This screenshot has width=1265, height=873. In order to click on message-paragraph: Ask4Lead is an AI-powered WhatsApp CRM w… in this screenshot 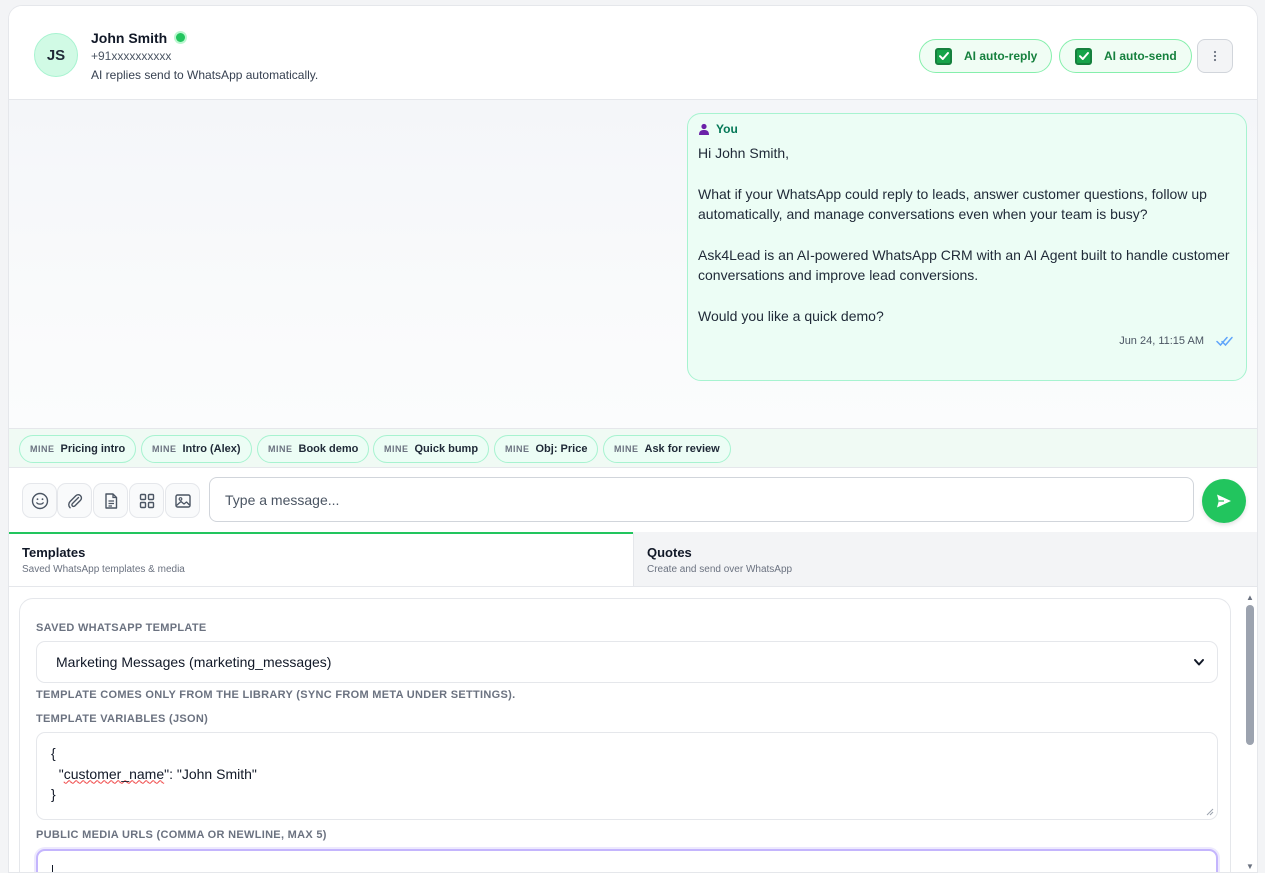, I will do `click(964, 265)`.